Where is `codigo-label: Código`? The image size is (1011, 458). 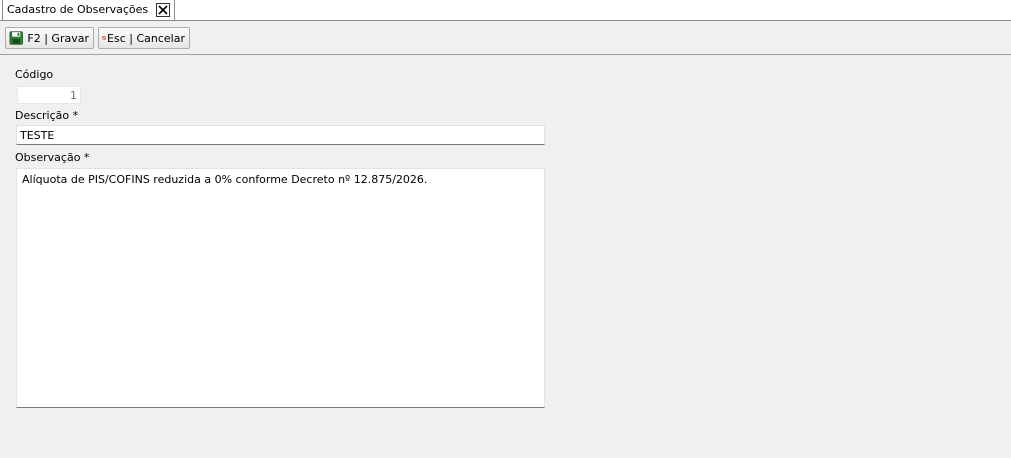
codigo-label: Código is located at coordinates (34, 74).